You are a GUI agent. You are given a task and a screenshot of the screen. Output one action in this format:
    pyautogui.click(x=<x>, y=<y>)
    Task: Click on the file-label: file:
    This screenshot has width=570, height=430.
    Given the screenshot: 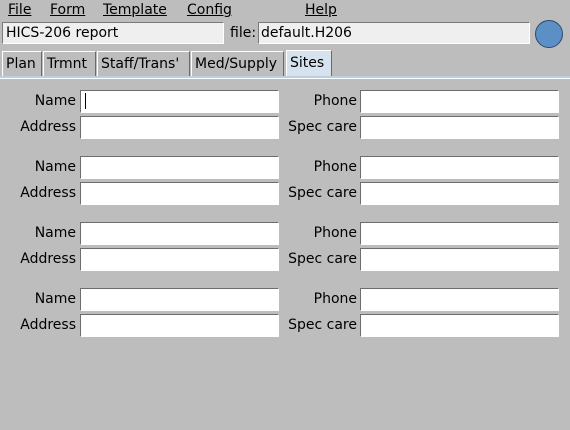 What is the action you would take?
    pyautogui.click(x=243, y=33)
    